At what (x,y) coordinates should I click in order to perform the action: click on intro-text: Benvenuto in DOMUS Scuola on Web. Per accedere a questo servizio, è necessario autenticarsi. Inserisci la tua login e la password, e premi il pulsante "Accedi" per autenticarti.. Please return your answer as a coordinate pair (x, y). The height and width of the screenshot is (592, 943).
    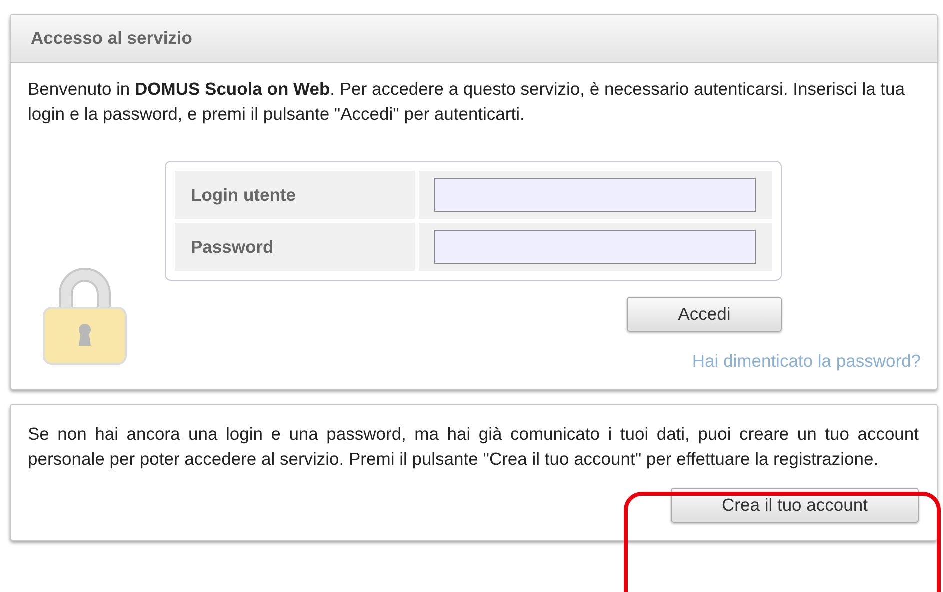
    Looking at the image, I should click on (467, 102).